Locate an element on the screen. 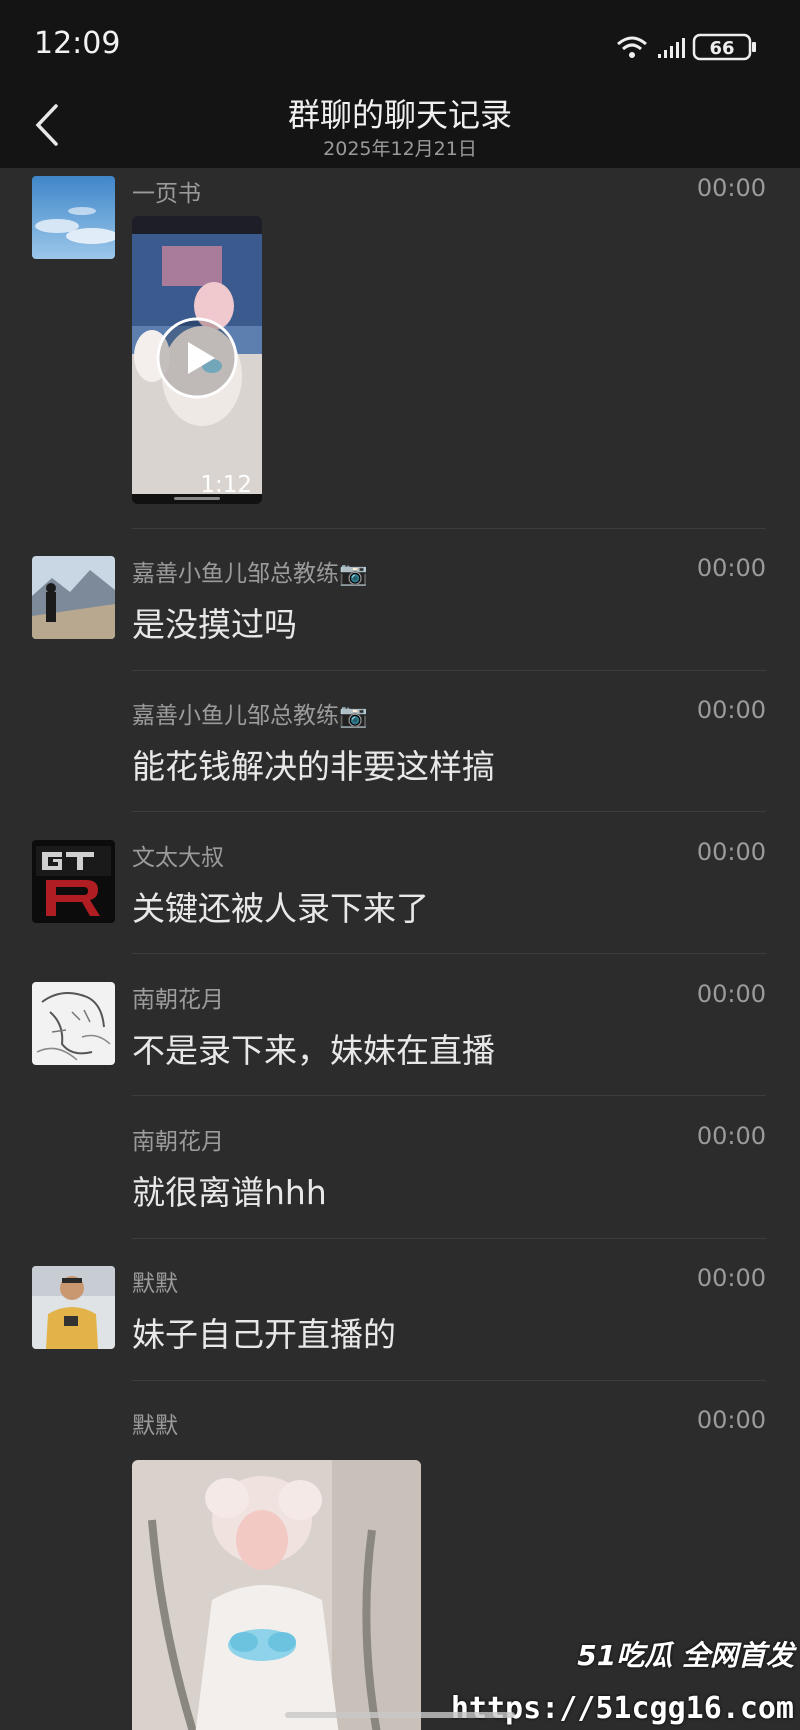 The height and width of the screenshot is (1730, 800). message-text: 不是录下来，妹妹在直播 is located at coordinates (313, 1050).